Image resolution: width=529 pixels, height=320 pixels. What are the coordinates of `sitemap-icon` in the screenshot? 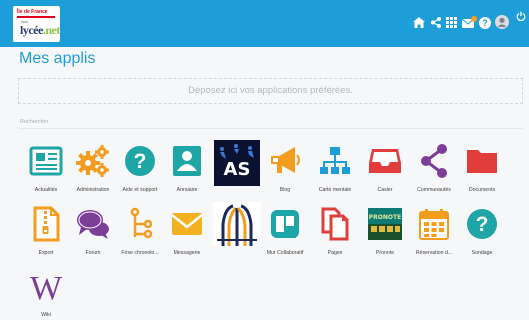 It's located at (335, 161).